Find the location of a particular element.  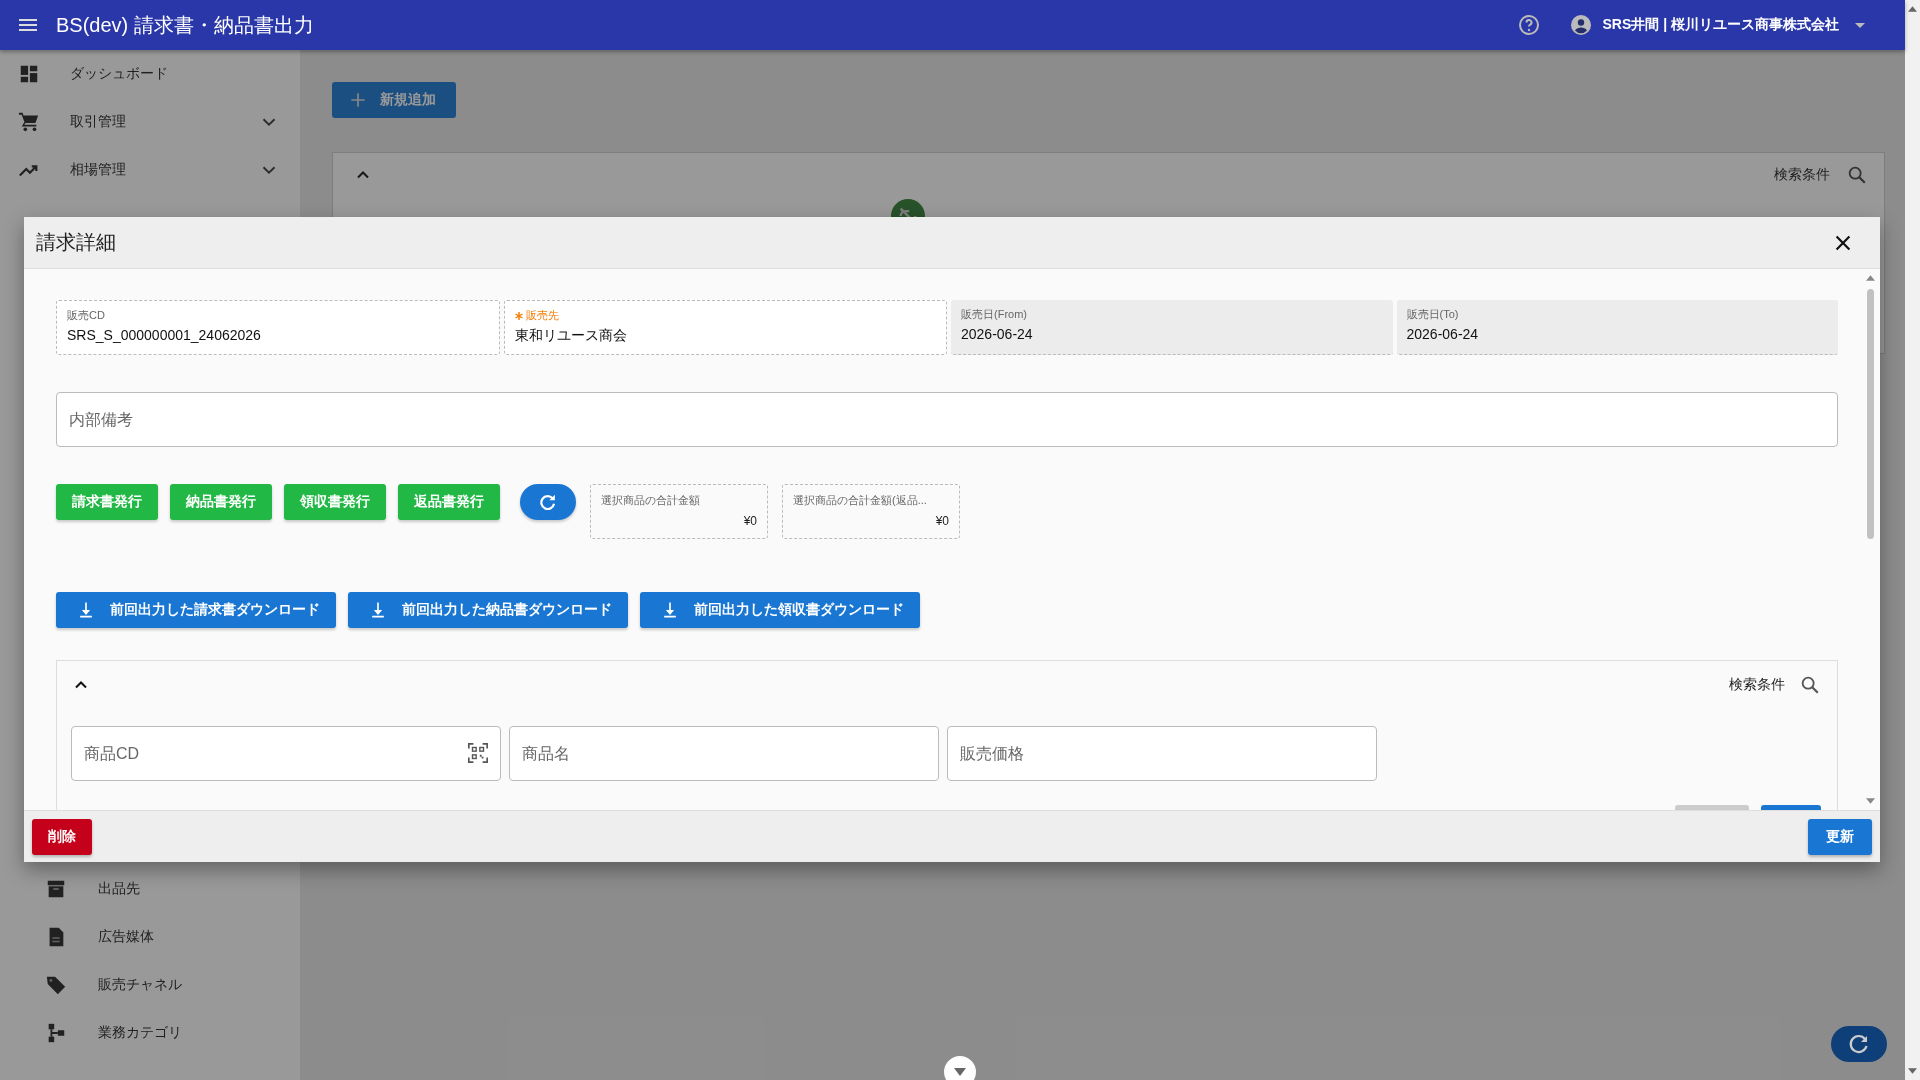

field-label: 販売日(To) is located at coordinates (1432, 314).